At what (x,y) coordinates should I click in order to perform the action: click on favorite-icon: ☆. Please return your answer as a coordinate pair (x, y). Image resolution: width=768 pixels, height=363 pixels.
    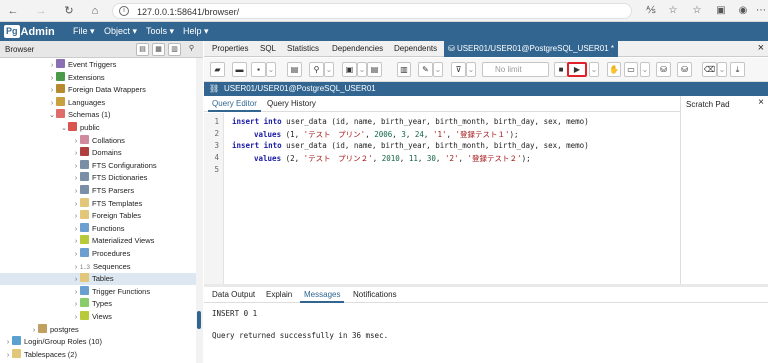
    Looking at the image, I should click on (673, 11).